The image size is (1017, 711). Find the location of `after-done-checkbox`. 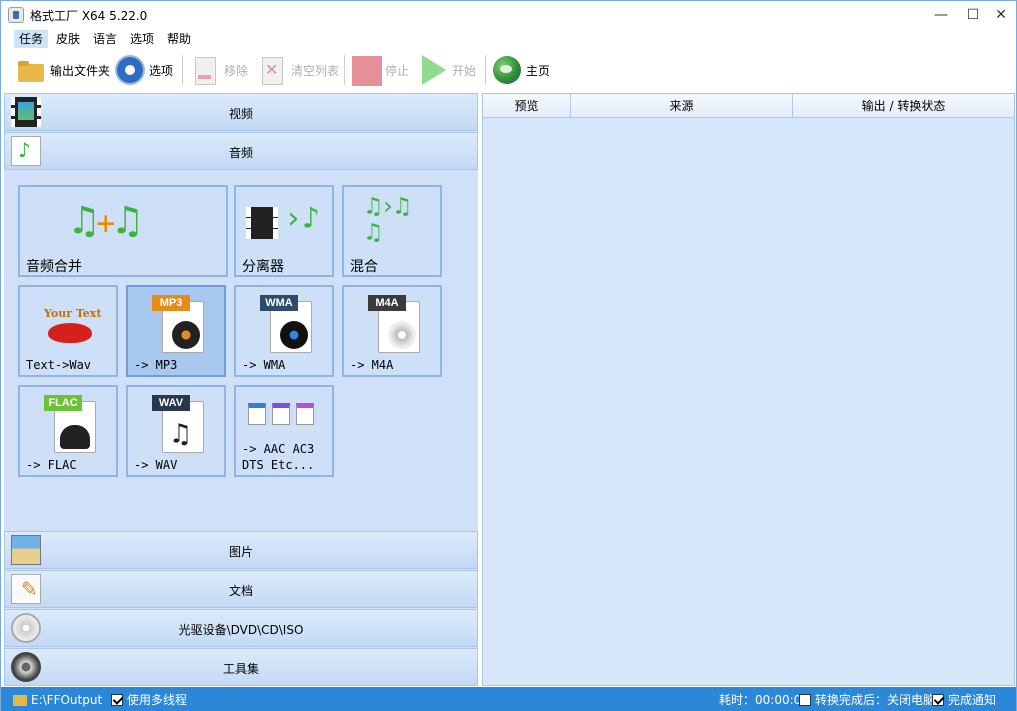

after-done-checkbox is located at coordinates (805, 700).